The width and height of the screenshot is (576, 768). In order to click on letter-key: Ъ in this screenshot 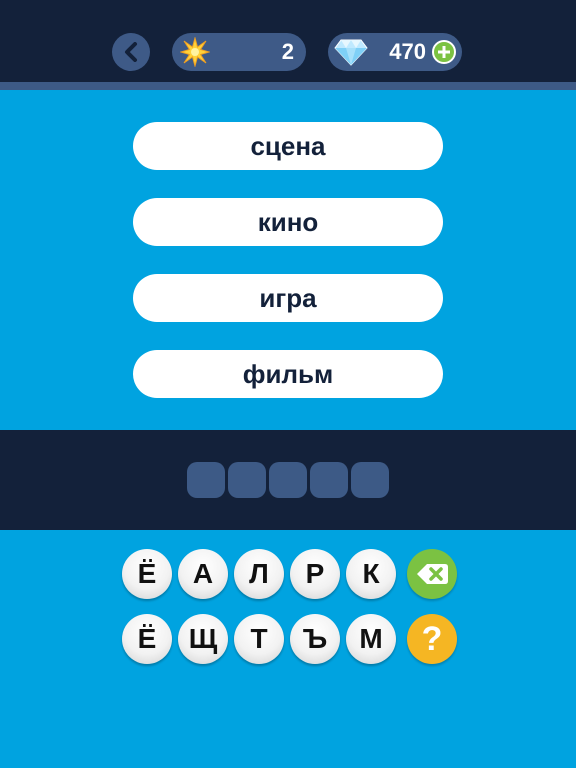, I will do `click(315, 639)`.